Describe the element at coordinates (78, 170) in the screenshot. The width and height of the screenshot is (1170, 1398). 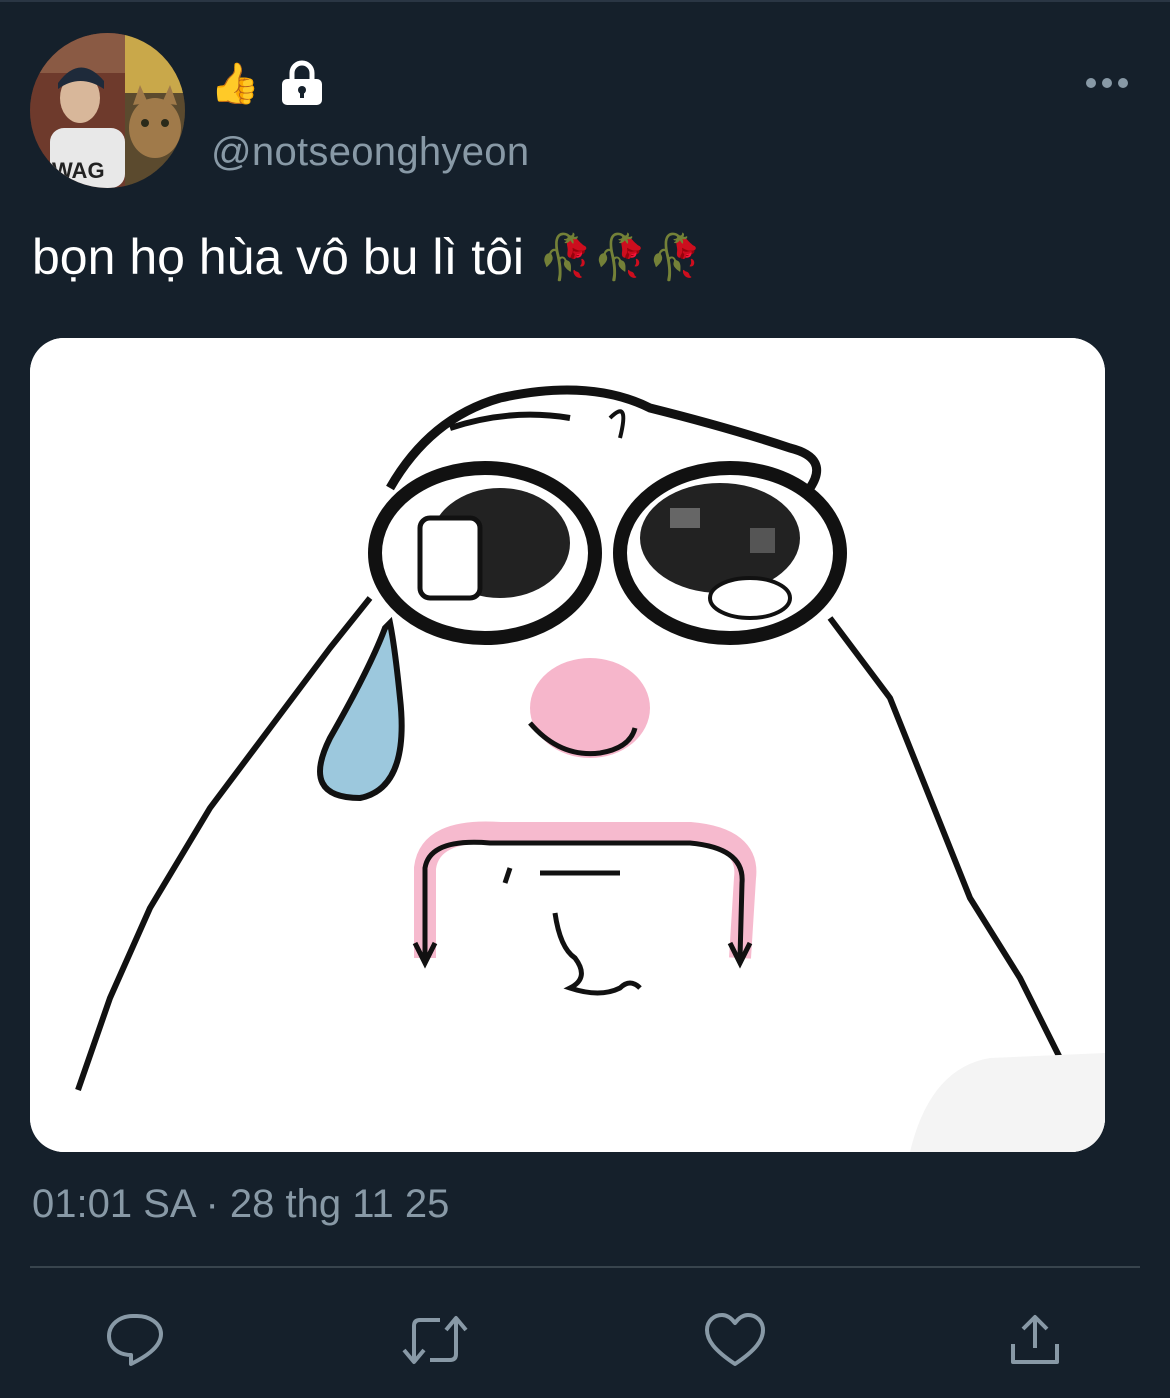
I see `avatar-shirt-text: WAG` at that location.